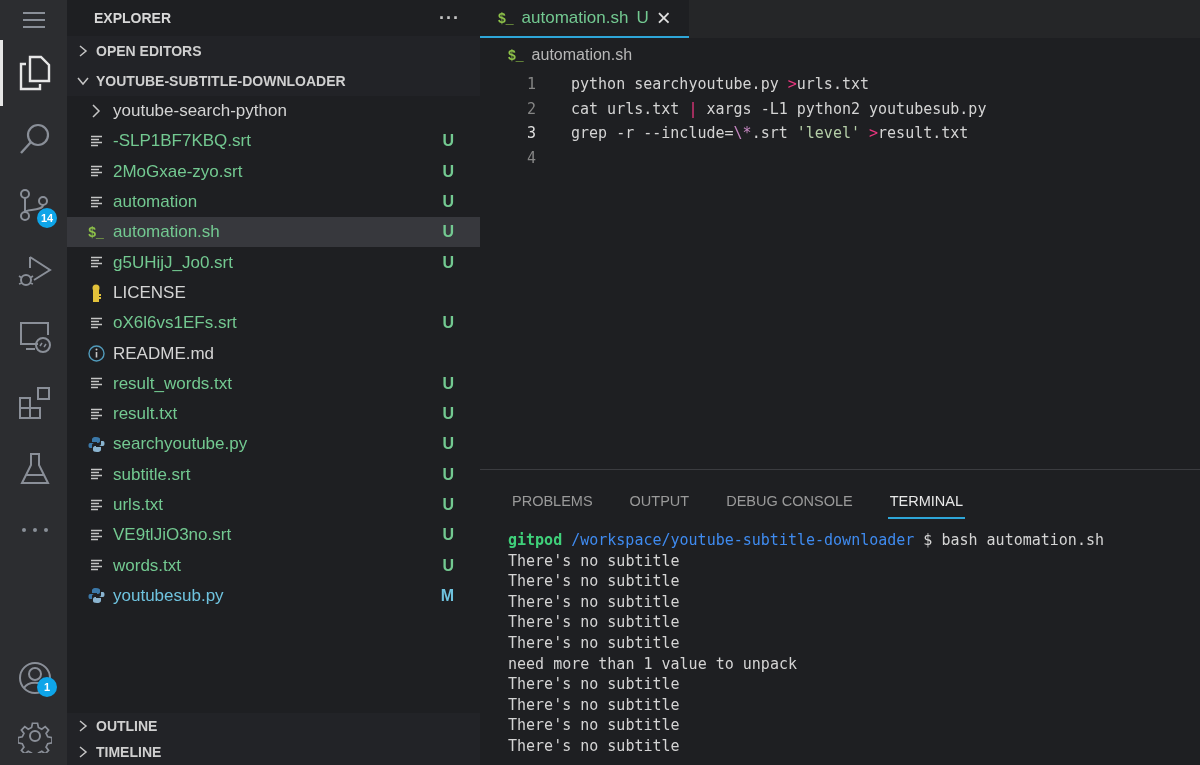  What do you see at coordinates (273, 323) in the screenshot?
I see `file-item: oX6l6vs1EFs.srt U` at bounding box center [273, 323].